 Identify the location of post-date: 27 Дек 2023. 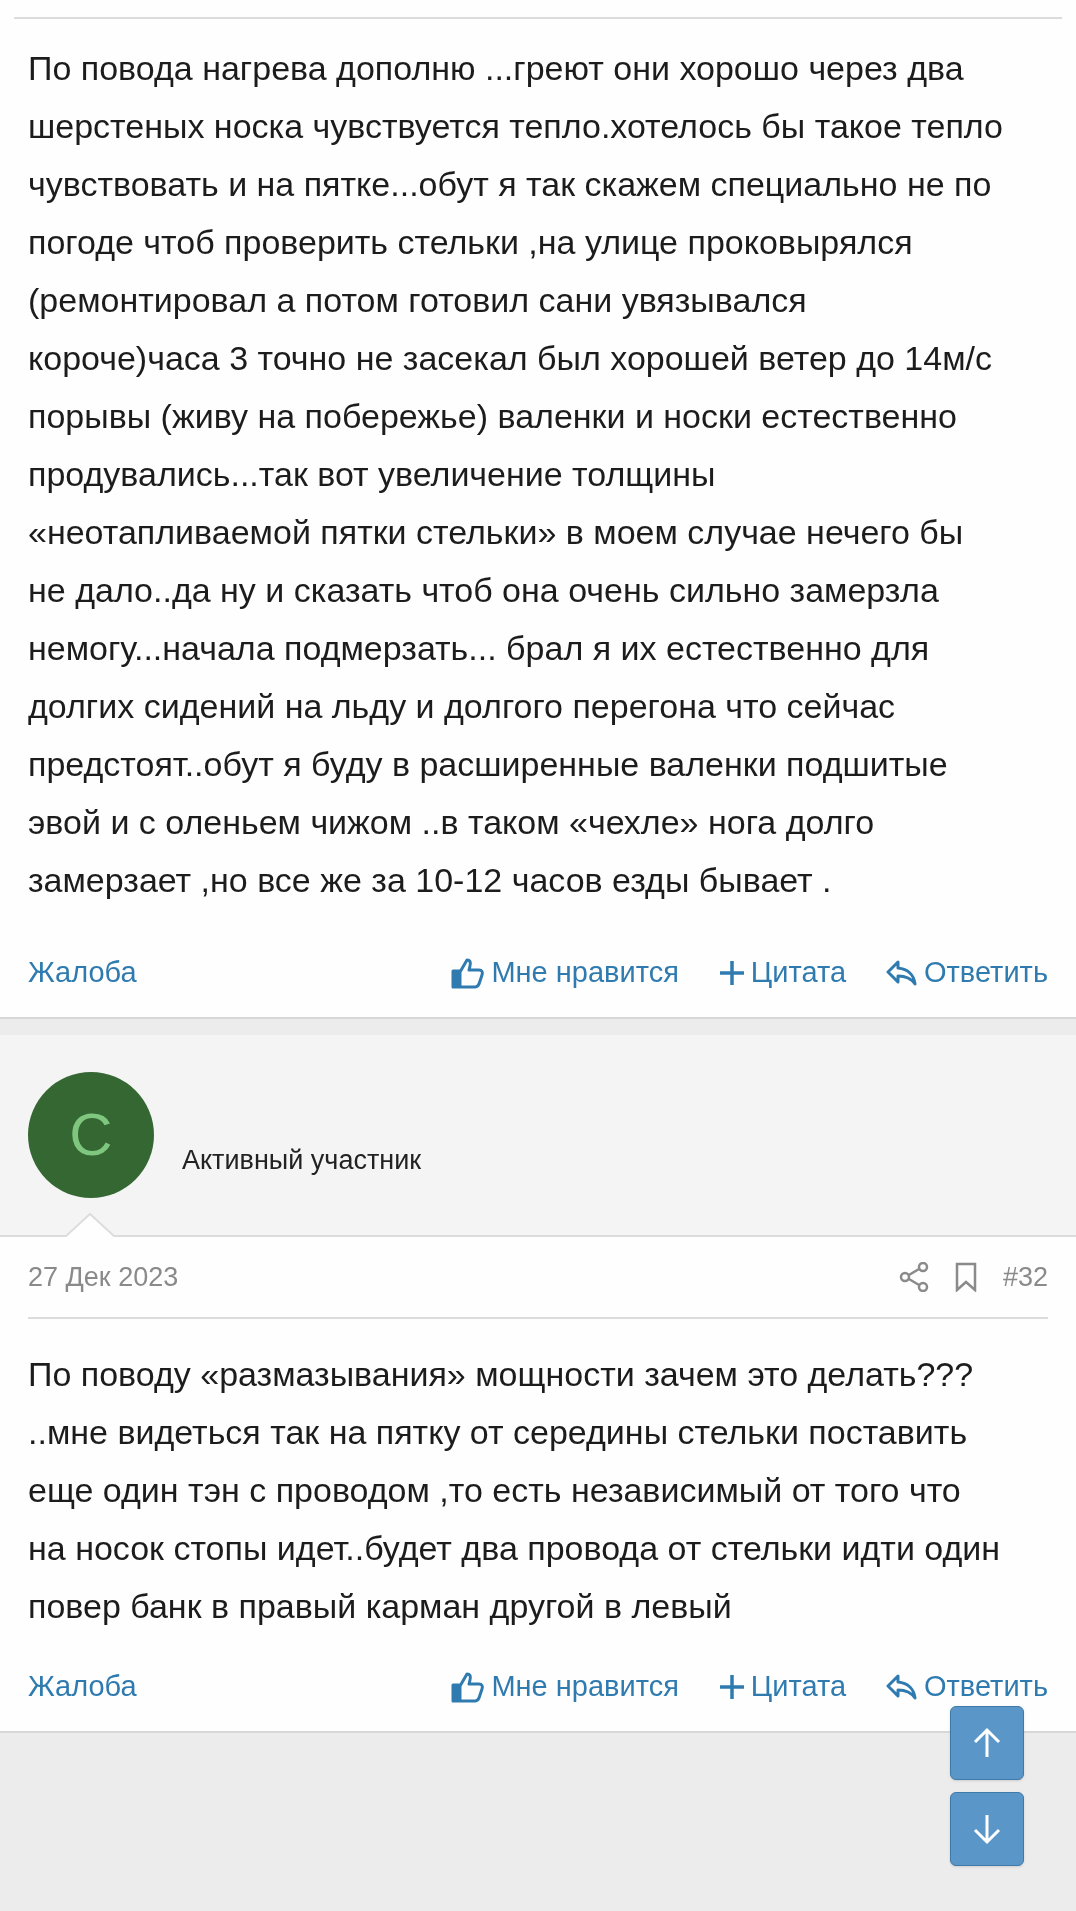
(103, 1277).